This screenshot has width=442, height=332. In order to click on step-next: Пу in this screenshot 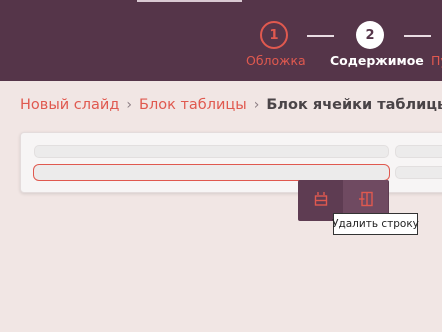, I will do `click(436, 44)`.